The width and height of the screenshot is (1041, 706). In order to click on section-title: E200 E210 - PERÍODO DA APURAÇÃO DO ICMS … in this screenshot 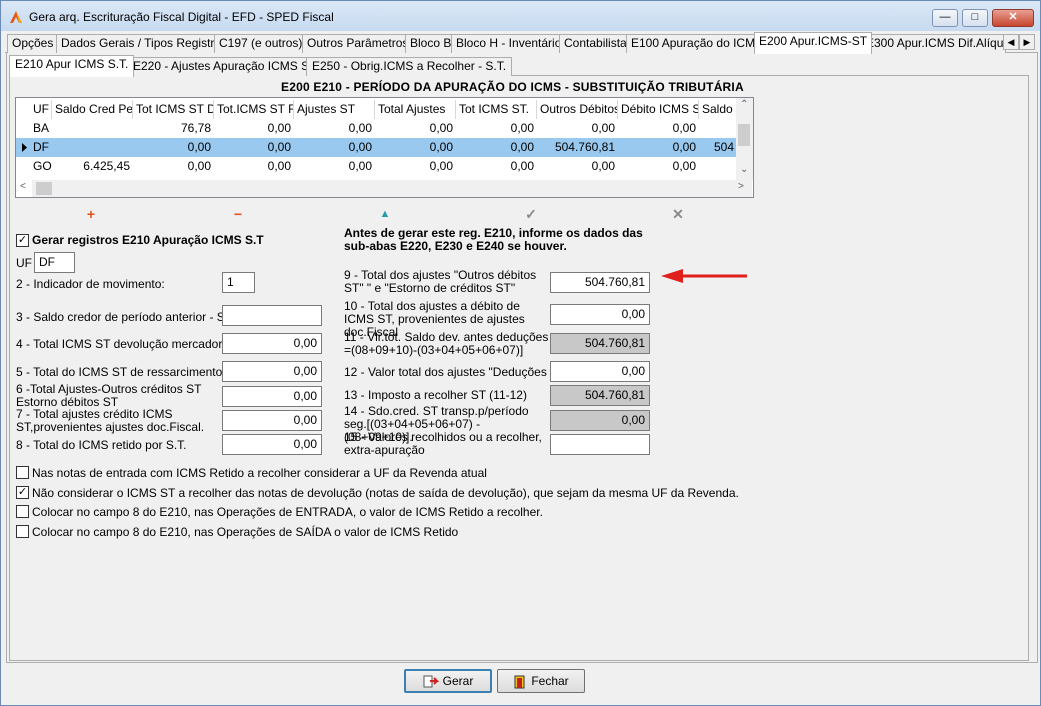, I will do `click(512, 87)`.